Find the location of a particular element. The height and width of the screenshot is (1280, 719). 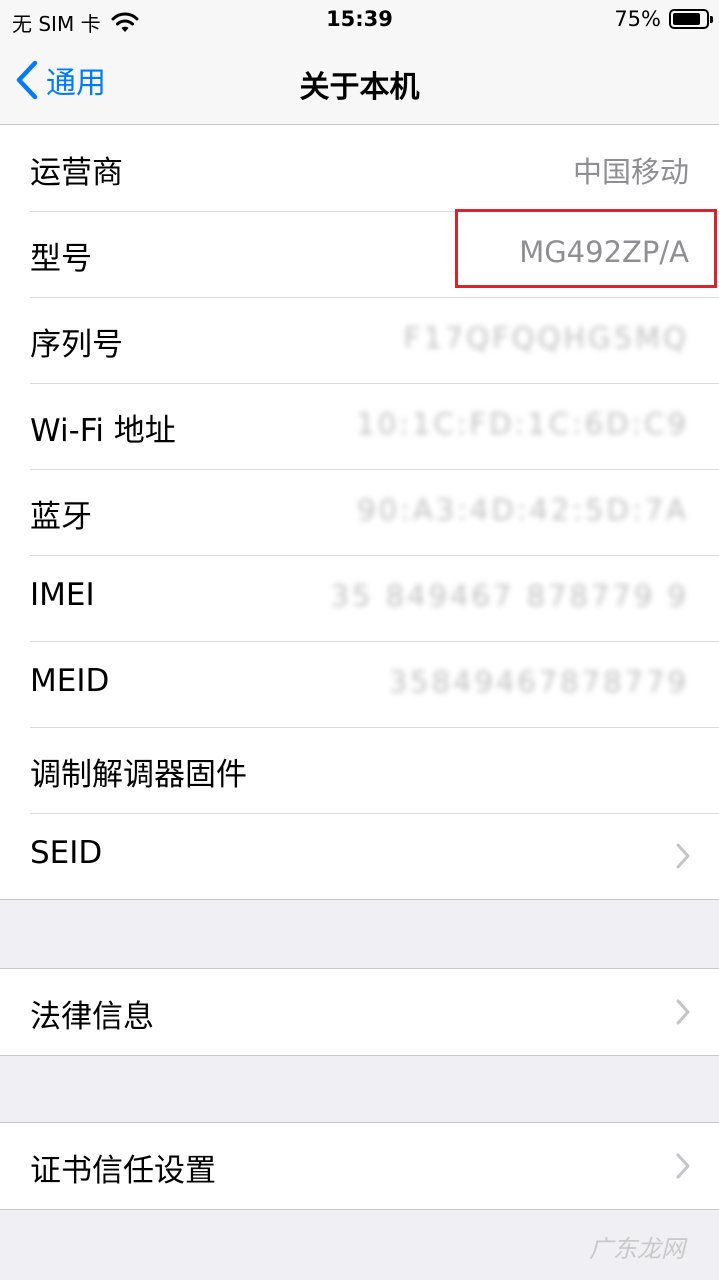

row-certificate-trust: 证书信任设置 is located at coordinates (359, 1166).